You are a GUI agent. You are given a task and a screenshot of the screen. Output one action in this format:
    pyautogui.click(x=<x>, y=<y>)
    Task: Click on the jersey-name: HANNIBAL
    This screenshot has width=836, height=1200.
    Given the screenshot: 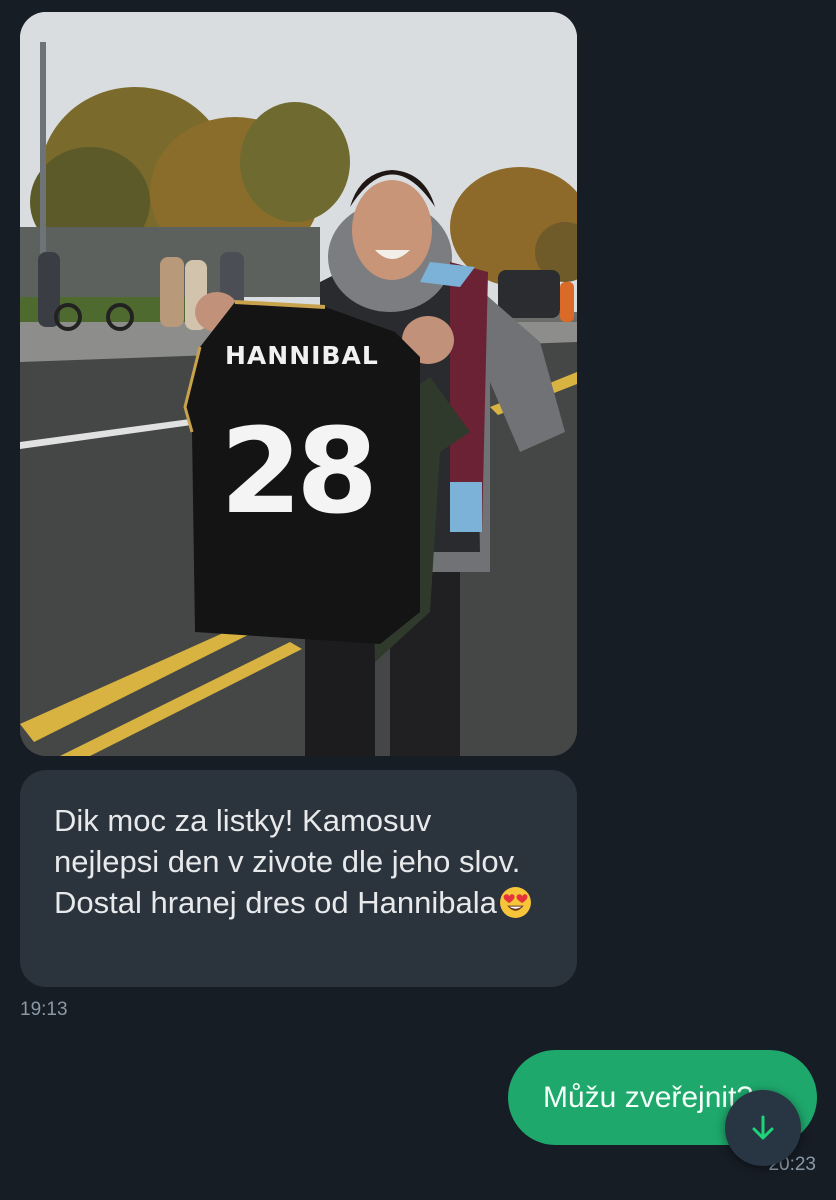 What is the action you would take?
    pyautogui.click(x=302, y=355)
    